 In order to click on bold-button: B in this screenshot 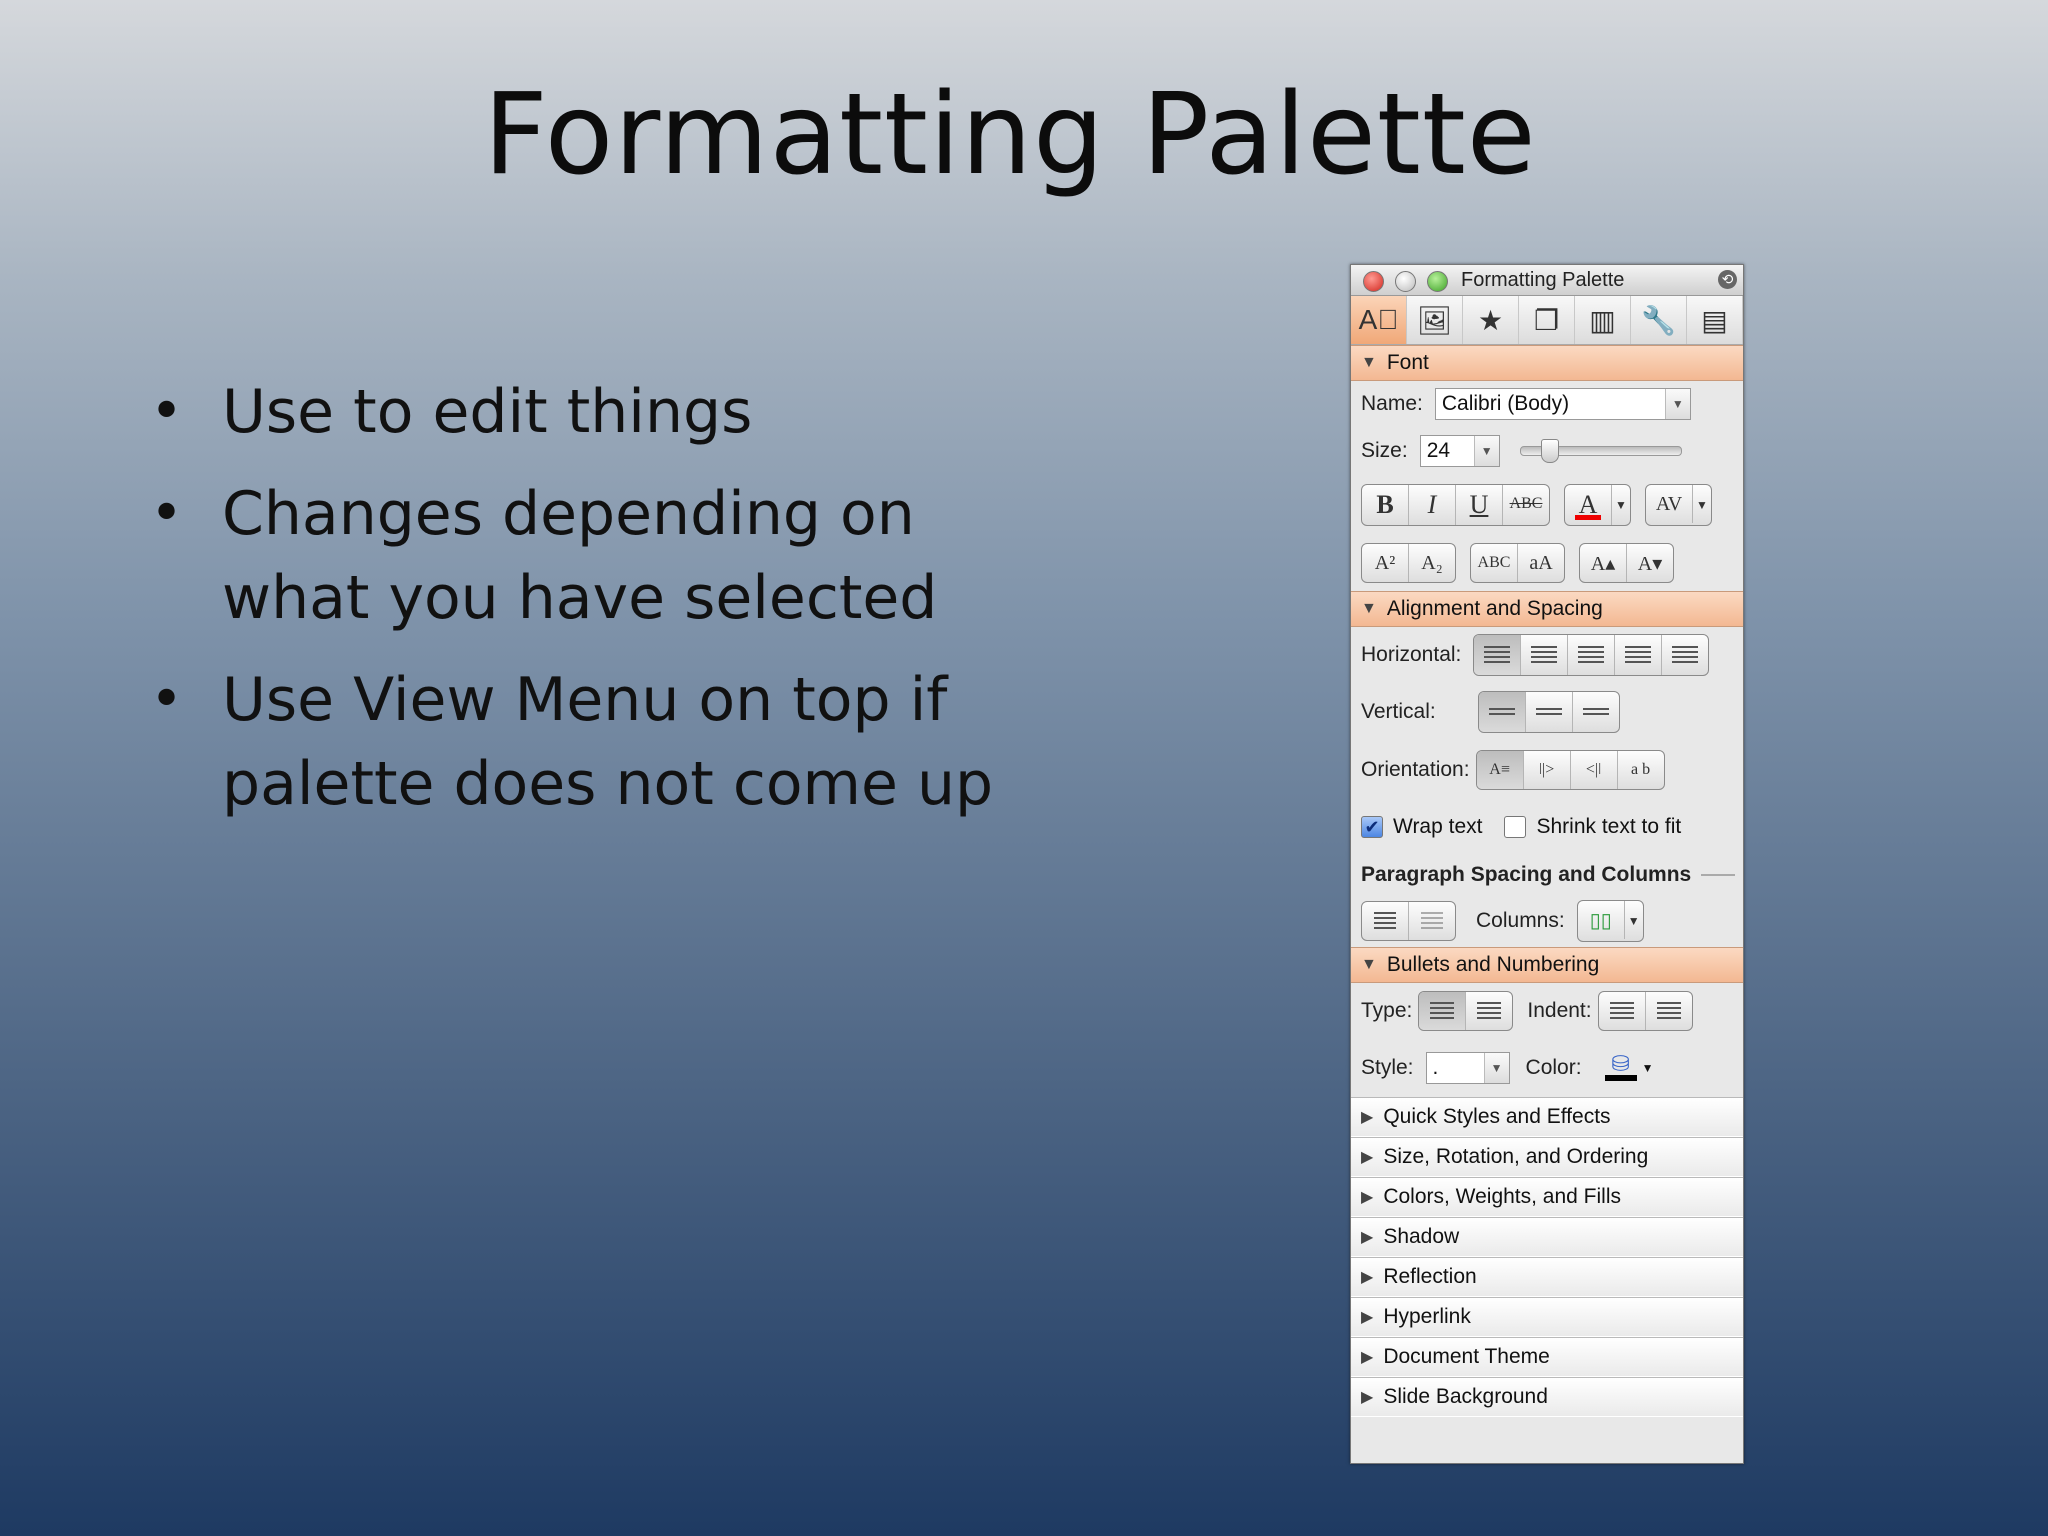, I will do `click(1385, 505)`.